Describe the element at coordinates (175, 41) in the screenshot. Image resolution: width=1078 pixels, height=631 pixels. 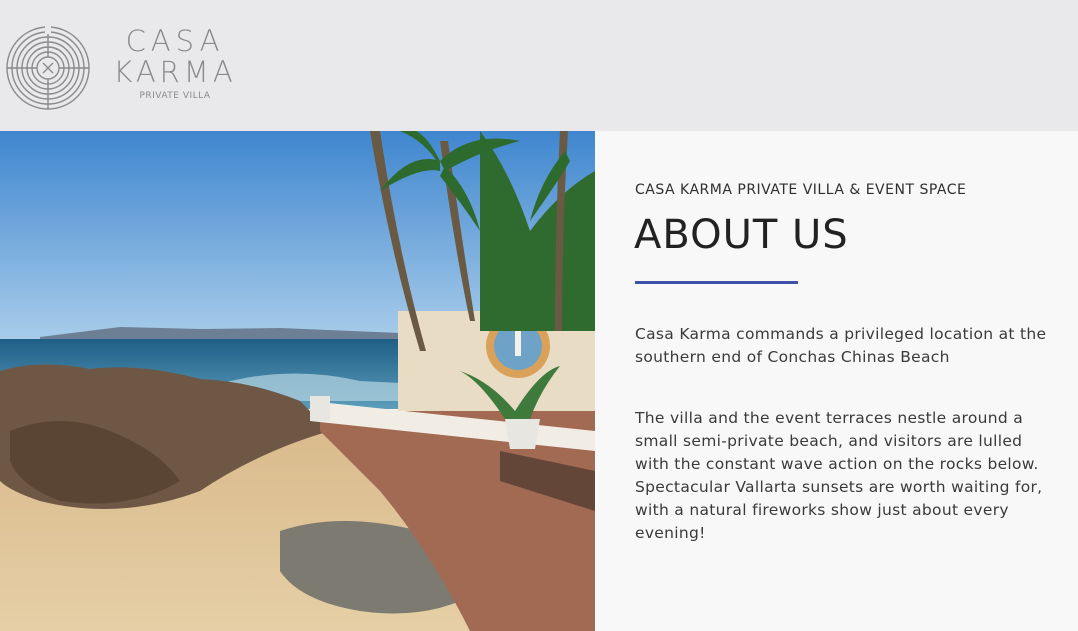
I see `brand-name-line1: CASA` at that location.